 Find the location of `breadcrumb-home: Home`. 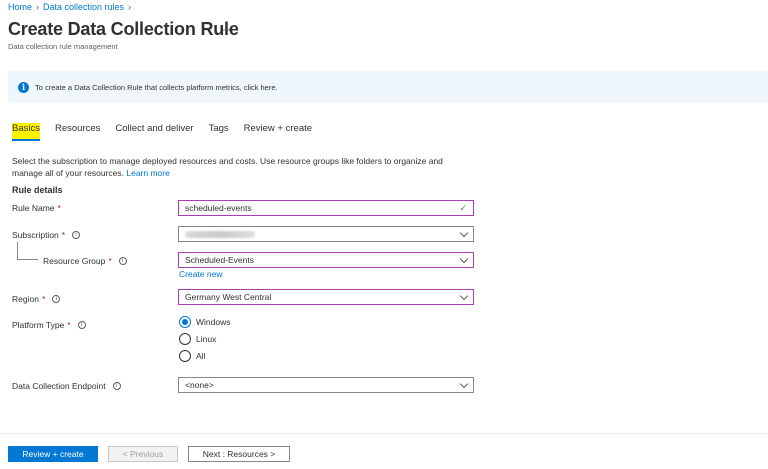

breadcrumb-home: Home is located at coordinates (20, 7).